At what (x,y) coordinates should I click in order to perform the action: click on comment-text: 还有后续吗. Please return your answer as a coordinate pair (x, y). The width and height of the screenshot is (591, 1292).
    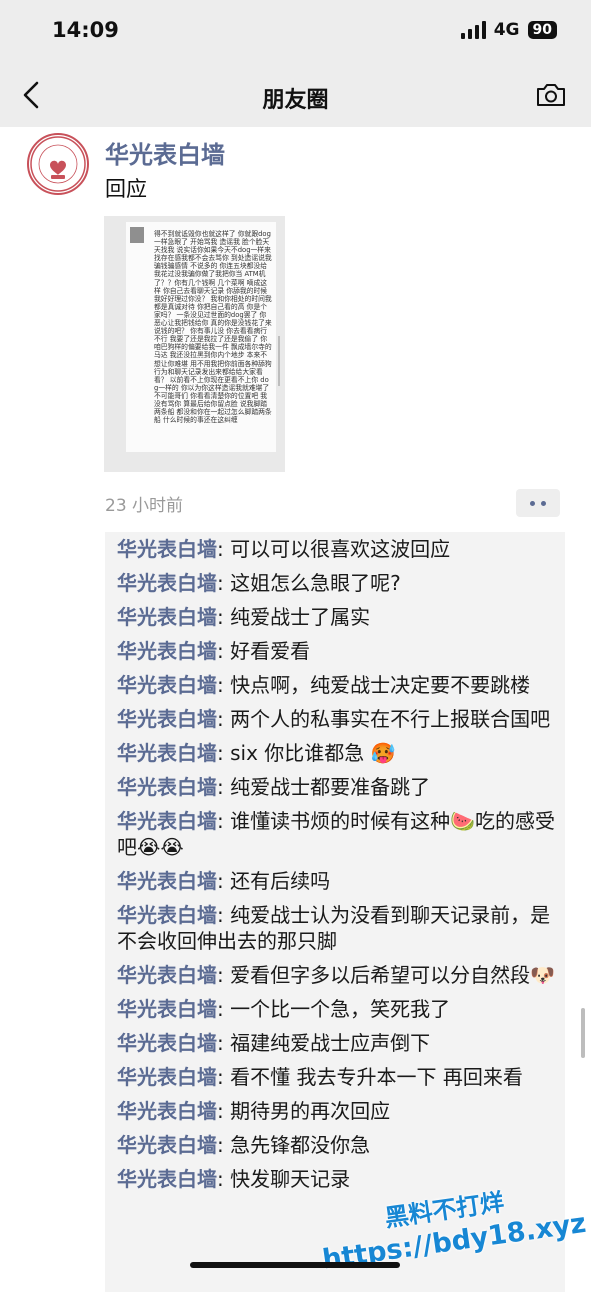
    Looking at the image, I should click on (280, 881).